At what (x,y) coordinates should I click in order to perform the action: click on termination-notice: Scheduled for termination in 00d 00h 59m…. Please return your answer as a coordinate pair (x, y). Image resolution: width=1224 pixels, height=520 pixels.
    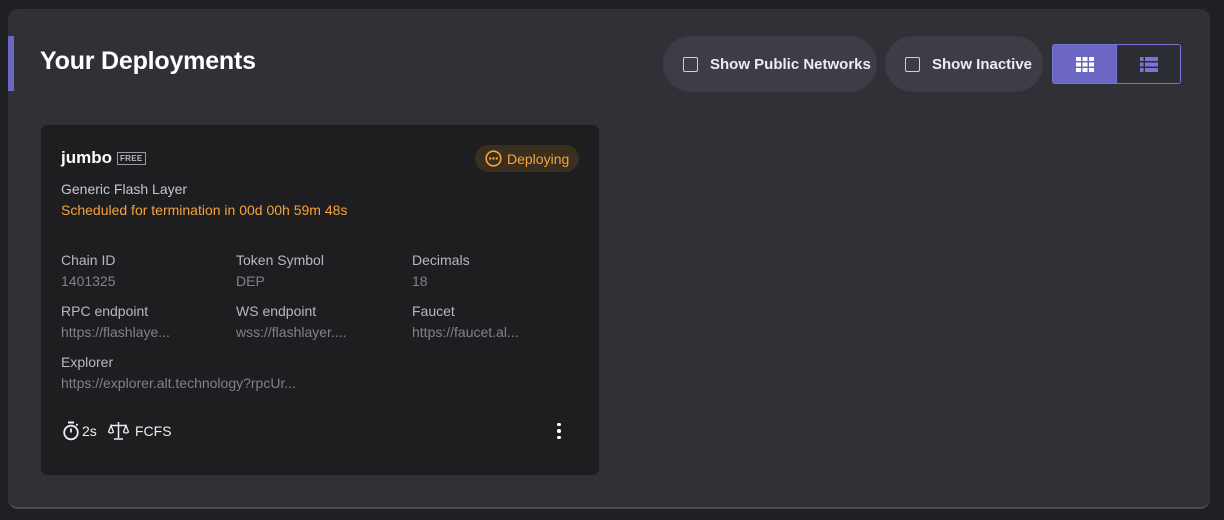
    Looking at the image, I should click on (204, 210).